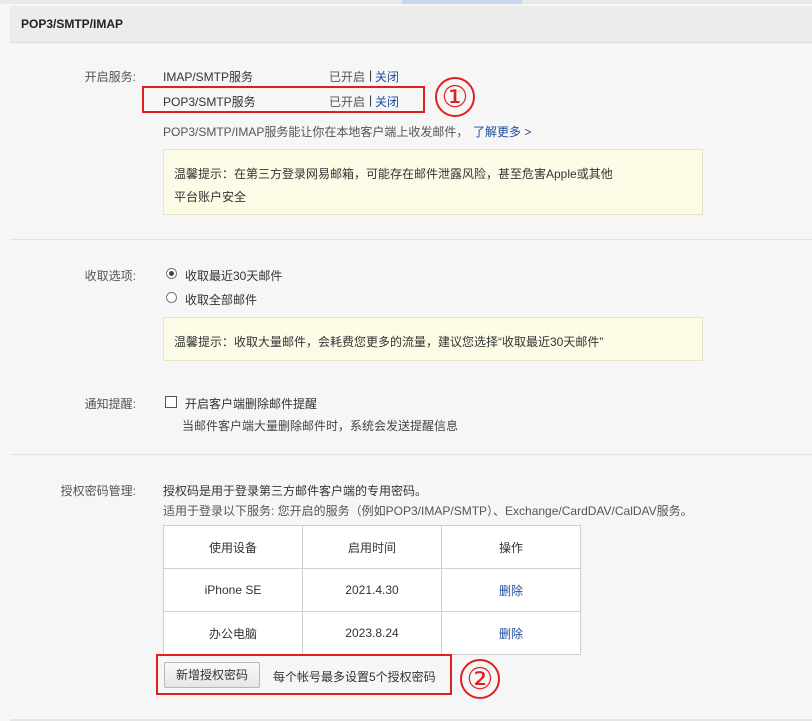 The image size is (812, 721). I want to click on annotation-number-2: ②, so click(480, 679).